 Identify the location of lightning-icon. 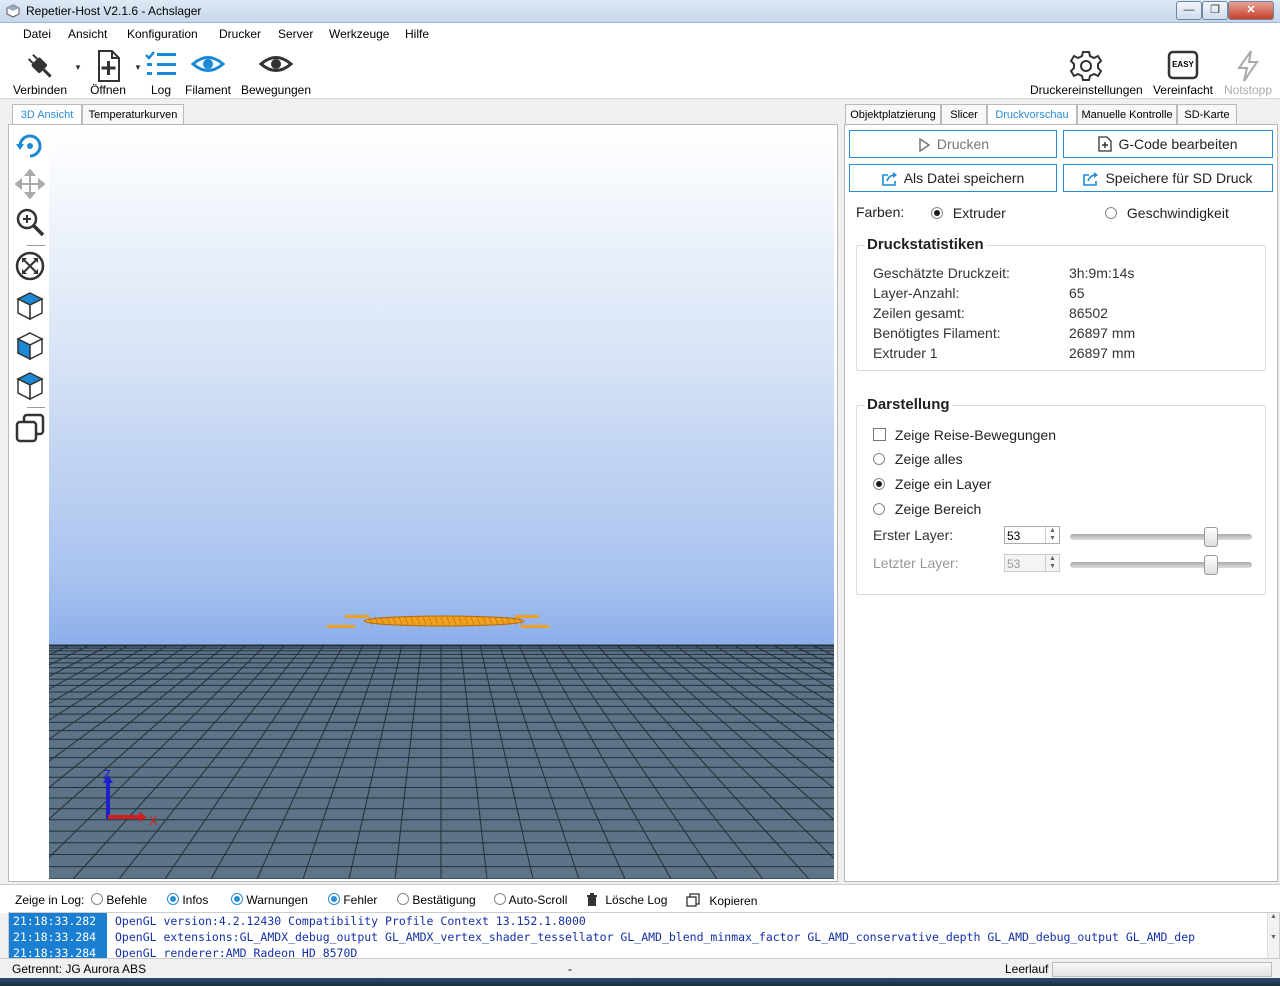
(1248, 66).